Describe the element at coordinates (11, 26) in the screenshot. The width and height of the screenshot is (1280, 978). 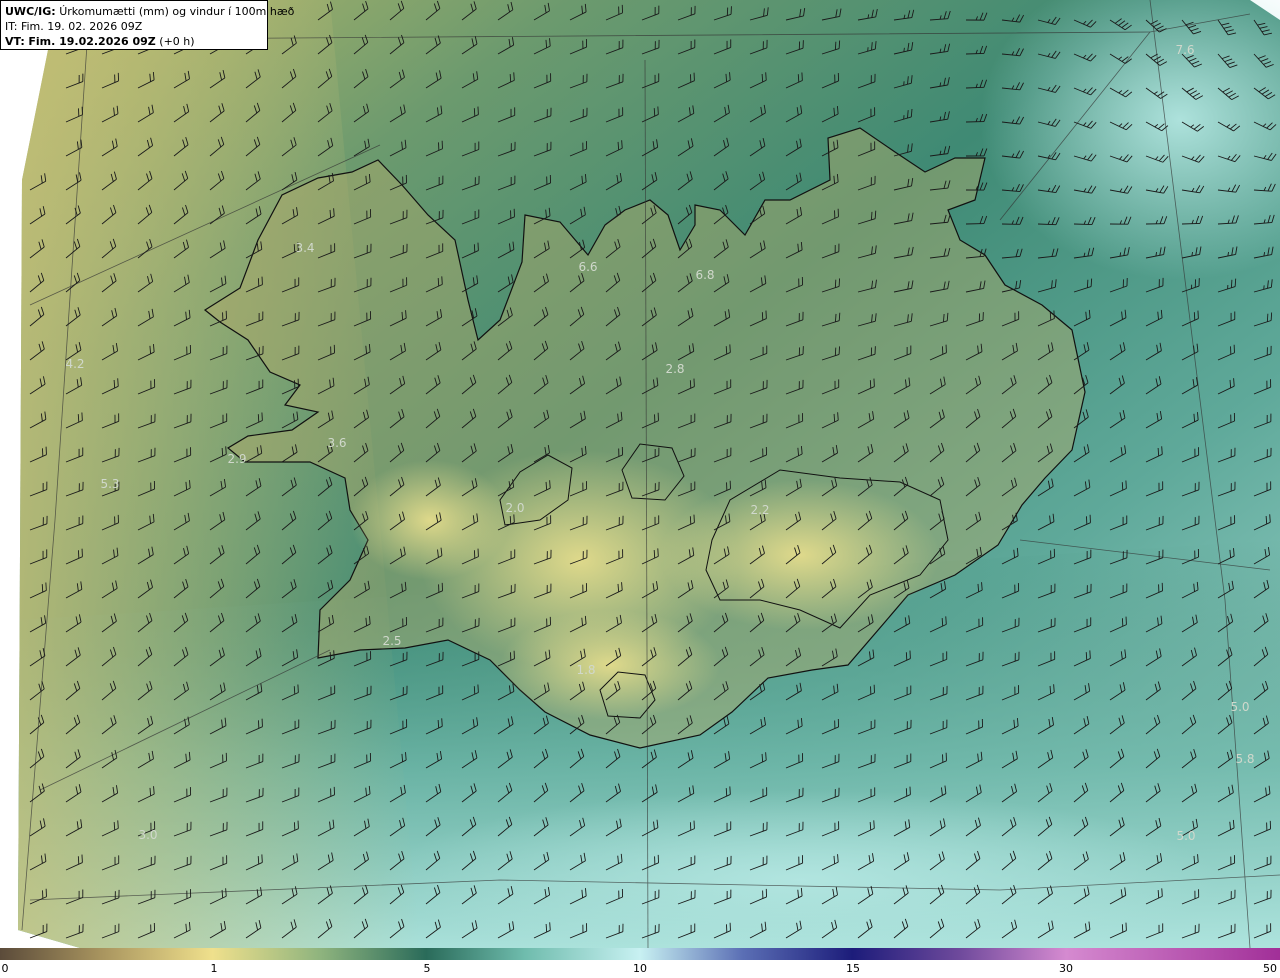
I see `init-time-label: IT:` at that location.